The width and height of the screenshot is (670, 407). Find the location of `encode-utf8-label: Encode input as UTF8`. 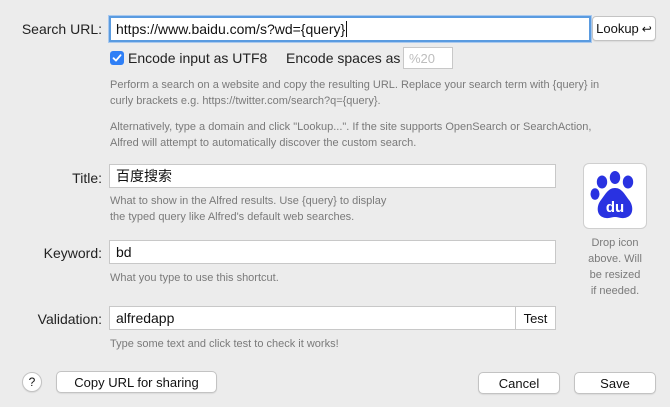

encode-utf8-label: Encode input as UTF8 is located at coordinates (198, 58).